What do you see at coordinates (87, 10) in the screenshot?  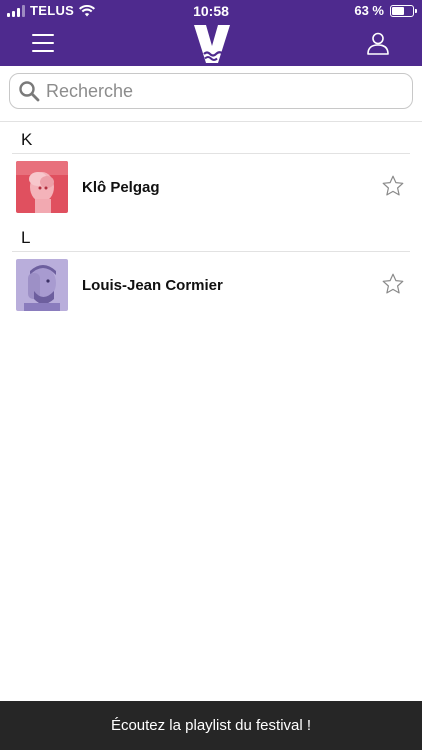 I see `wifi-icon` at bounding box center [87, 10].